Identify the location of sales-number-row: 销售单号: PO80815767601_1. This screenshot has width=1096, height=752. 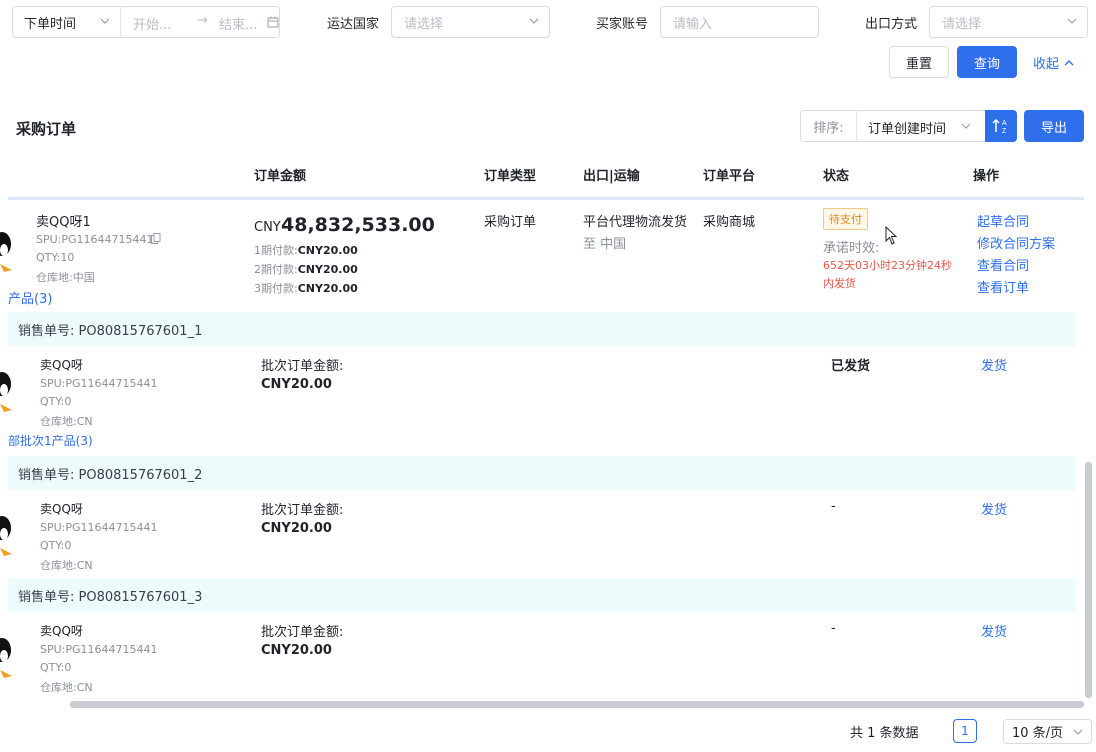
(542, 329).